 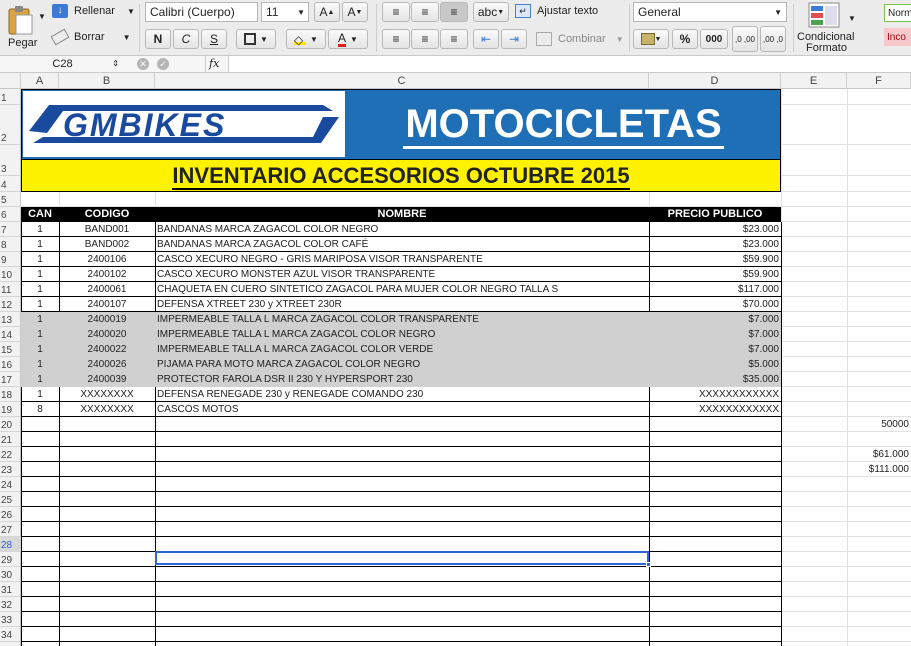 What do you see at coordinates (107, 364) in the screenshot?
I see `cell-codigo: 2400026` at bounding box center [107, 364].